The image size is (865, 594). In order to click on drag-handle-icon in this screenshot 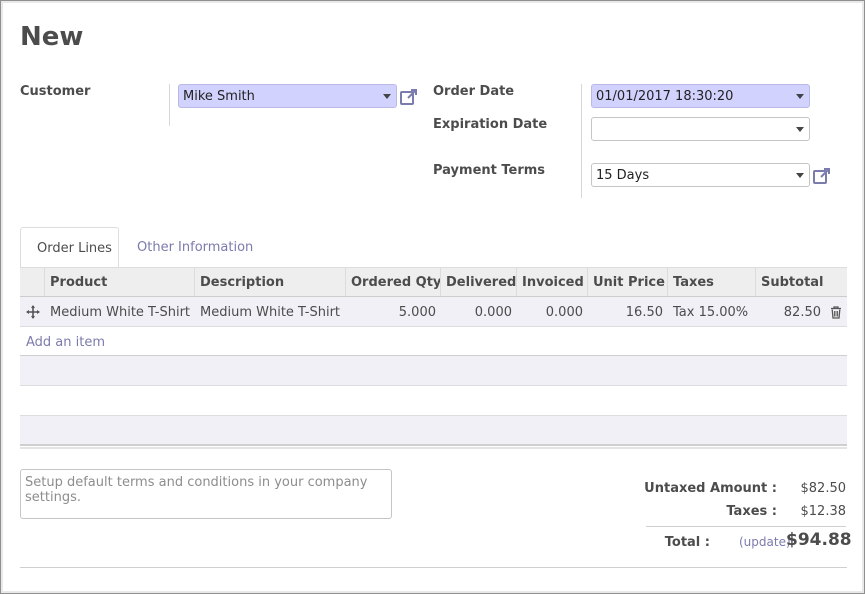, I will do `click(33, 312)`.